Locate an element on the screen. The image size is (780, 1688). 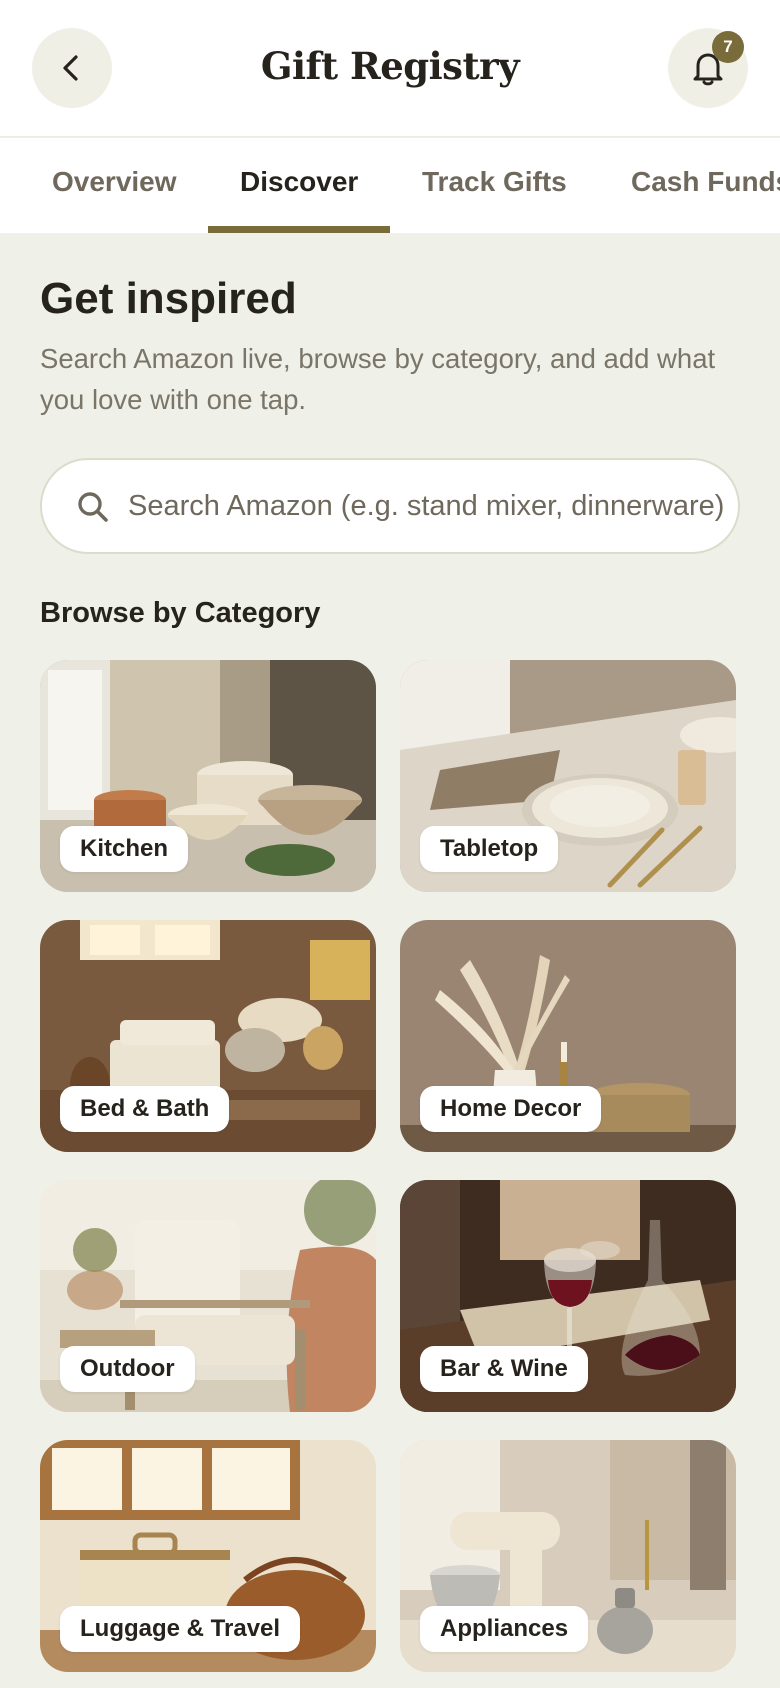
category-label: Luggage & Travel is located at coordinates (180, 1629).